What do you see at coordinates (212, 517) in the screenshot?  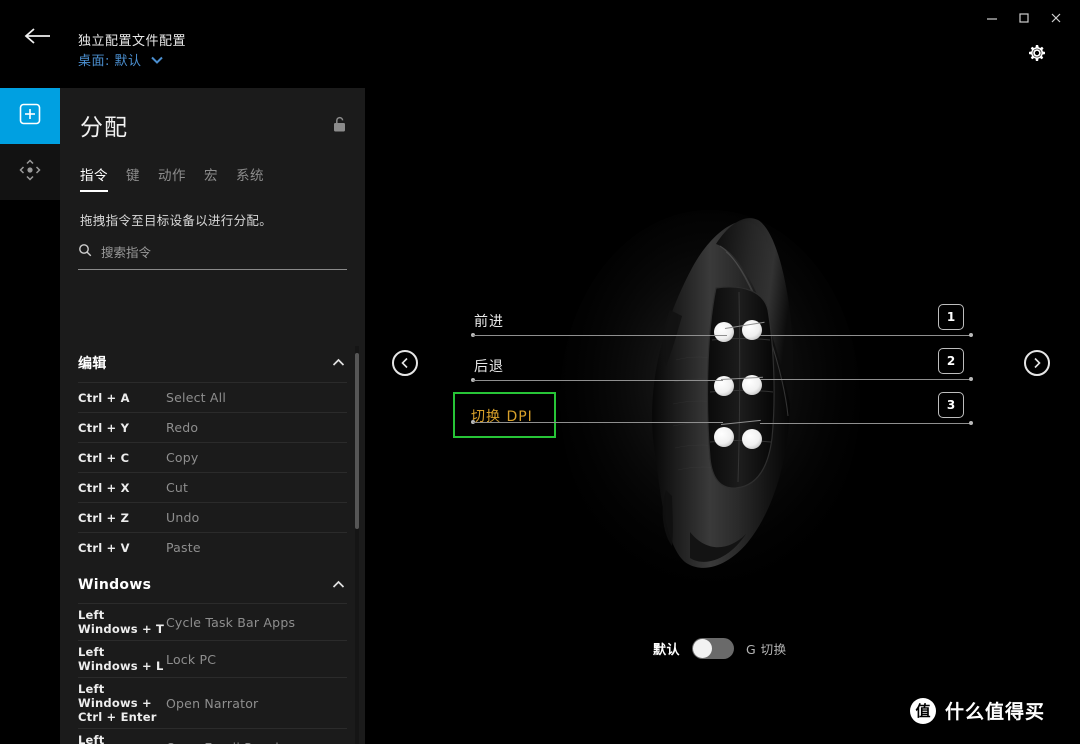 I see `list-item: Ctrl + Z Undo` at bounding box center [212, 517].